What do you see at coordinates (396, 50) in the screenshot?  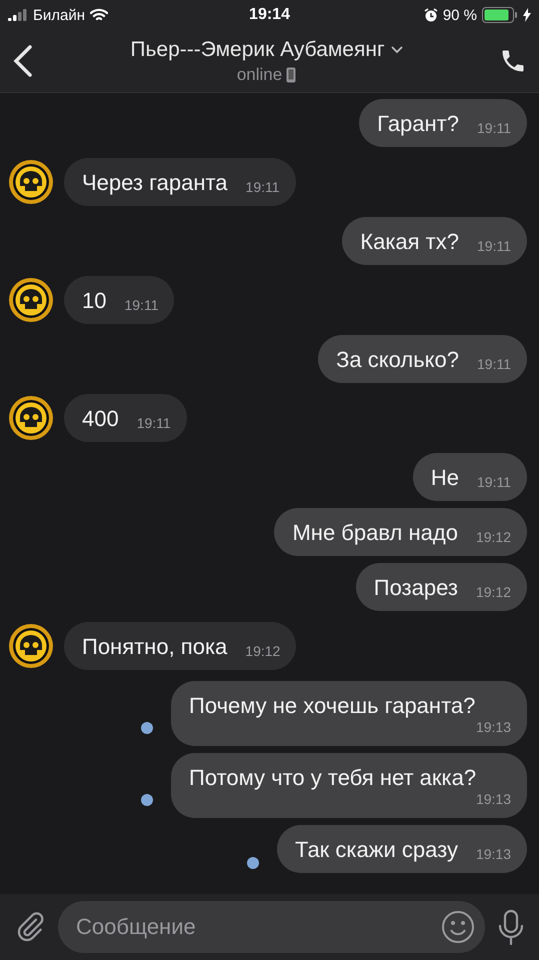 I see `chevron-down-icon` at bounding box center [396, 50].